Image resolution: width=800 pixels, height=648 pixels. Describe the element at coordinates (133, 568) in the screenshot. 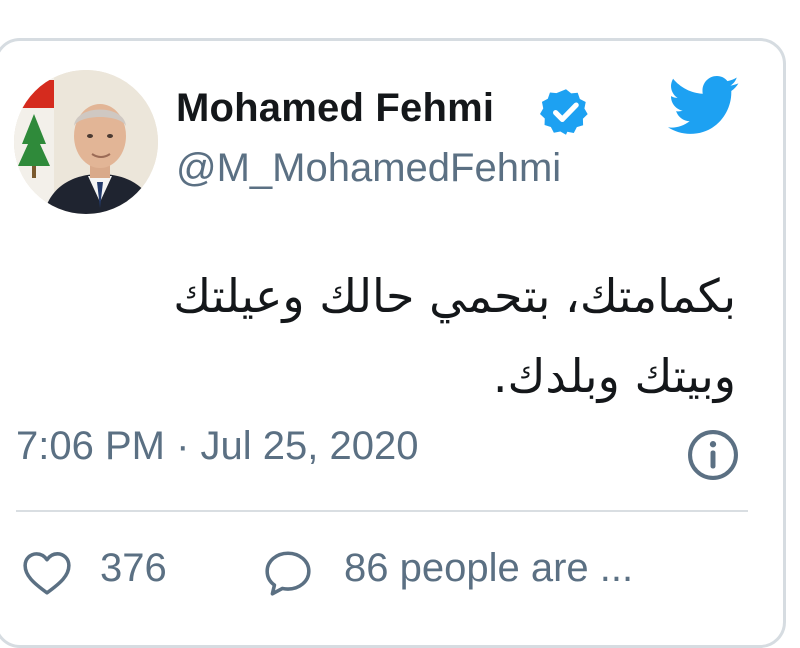

I see `like-count: 376` at that location.